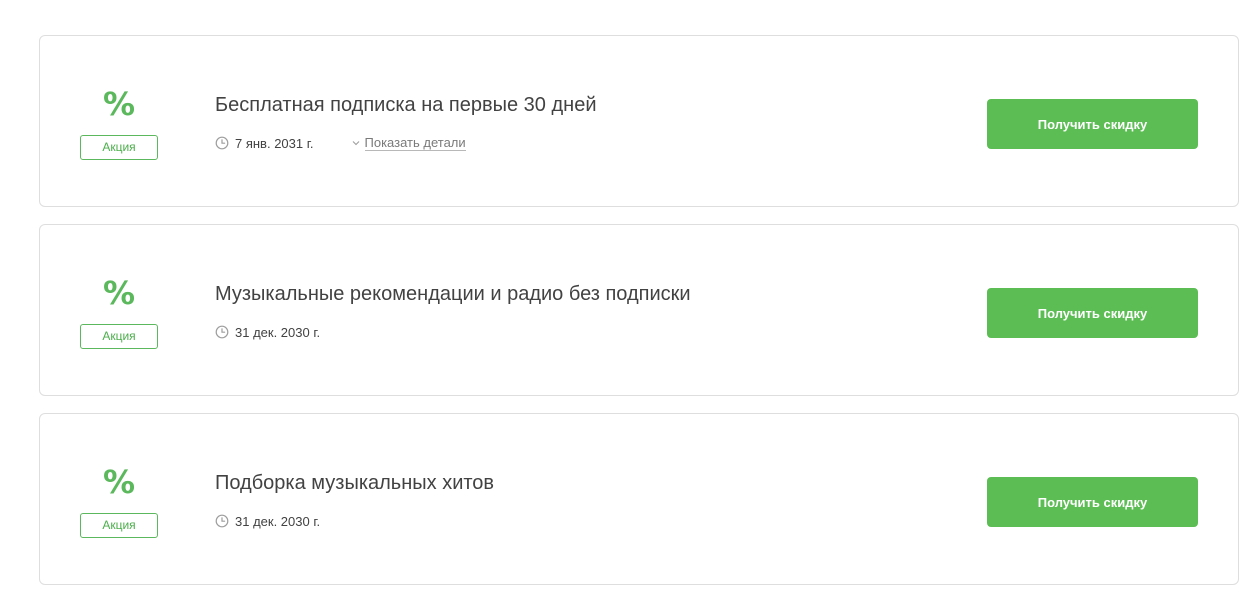 The image size is (1242, 602). What do you see at coordinates (355, 143) in the screenshot?
I see `chevron-down-icon` at bounding box center [355, 143].